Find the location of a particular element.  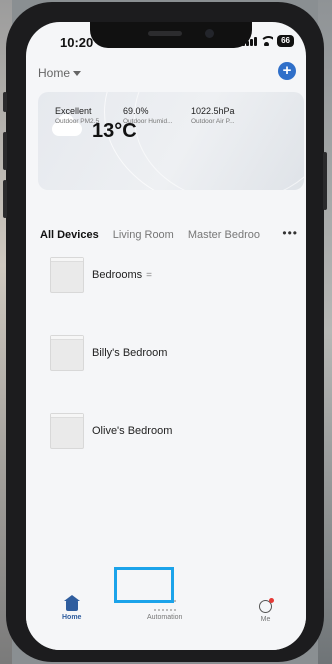

more-icon: ••• is located at coordinates (288, 233).